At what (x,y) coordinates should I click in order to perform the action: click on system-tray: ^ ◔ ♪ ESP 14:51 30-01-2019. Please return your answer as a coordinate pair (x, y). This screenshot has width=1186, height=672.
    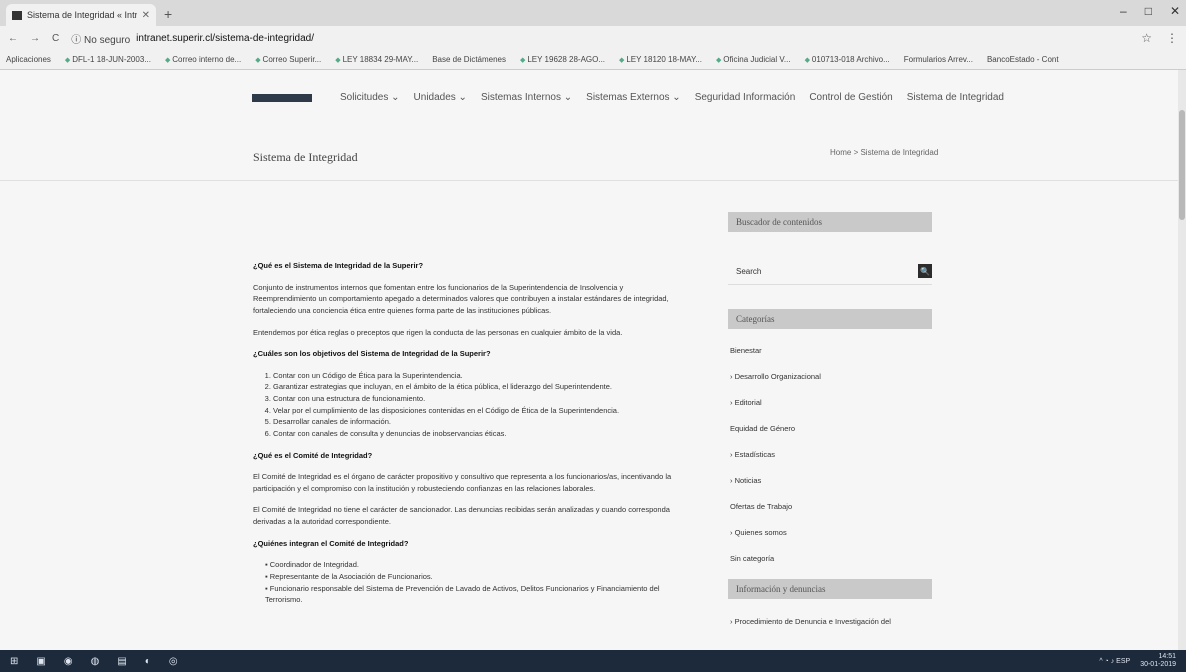
    Looking at the image, I should click on (1137, 660).